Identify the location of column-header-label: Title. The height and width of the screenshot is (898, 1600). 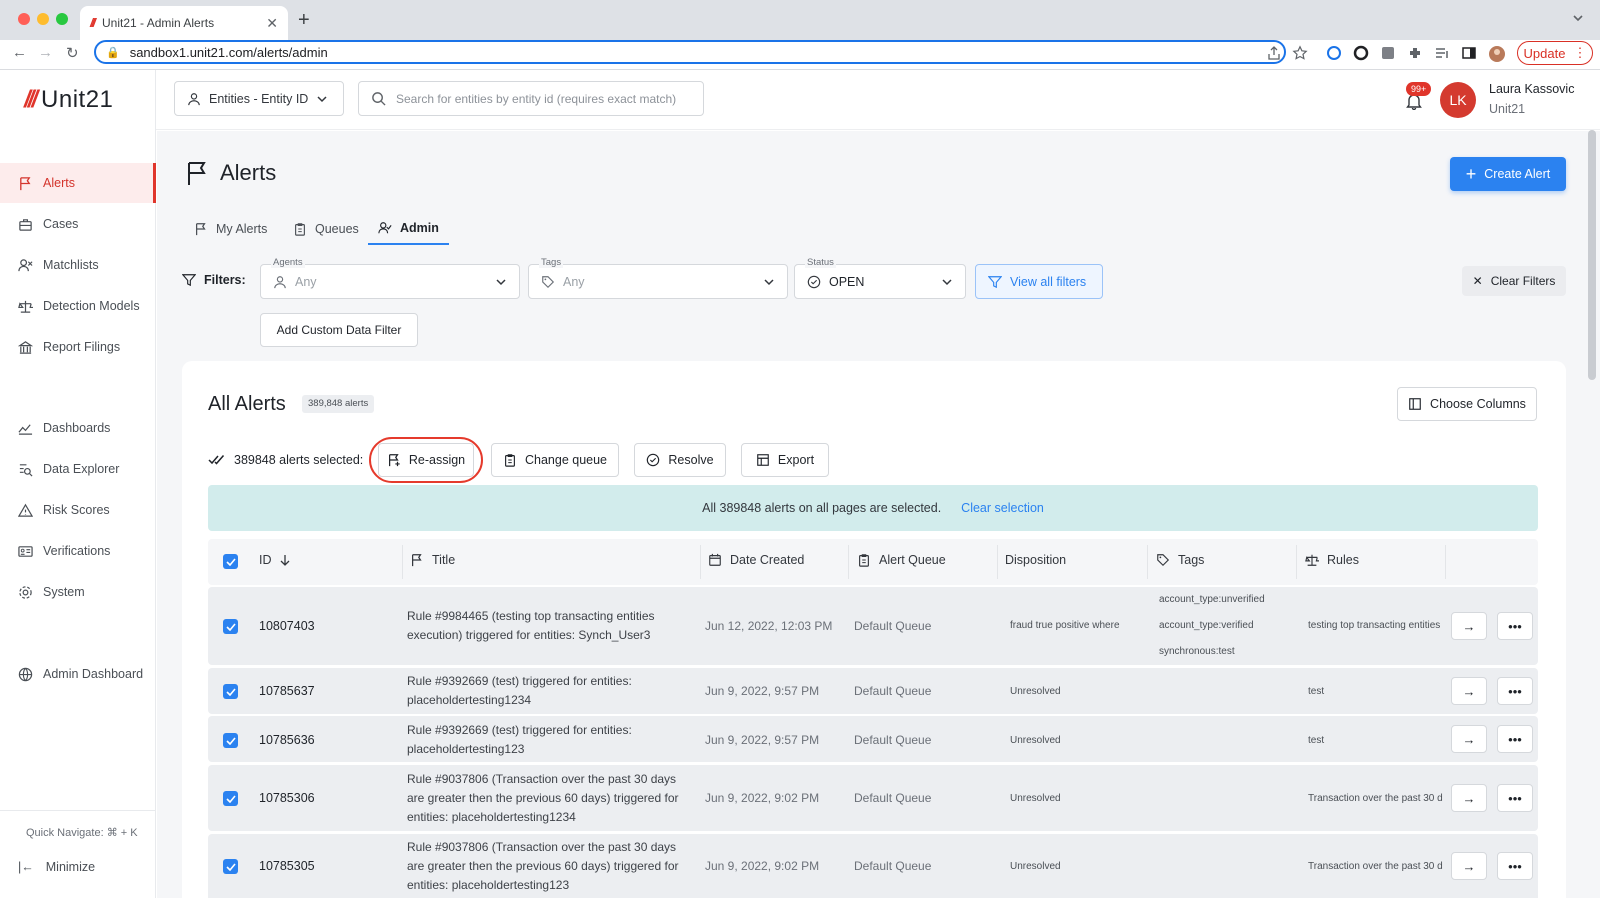
(444, 560).